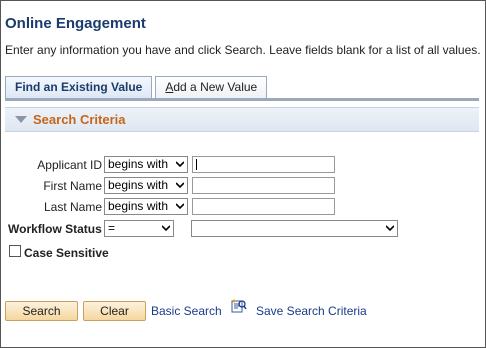 The height and width of the screenshot is (348, 486). What do you see at coordinates (69, 165) in the screenshot?
I see `applicant-id-label: Applicant ID` at bounding box center [69, 165].